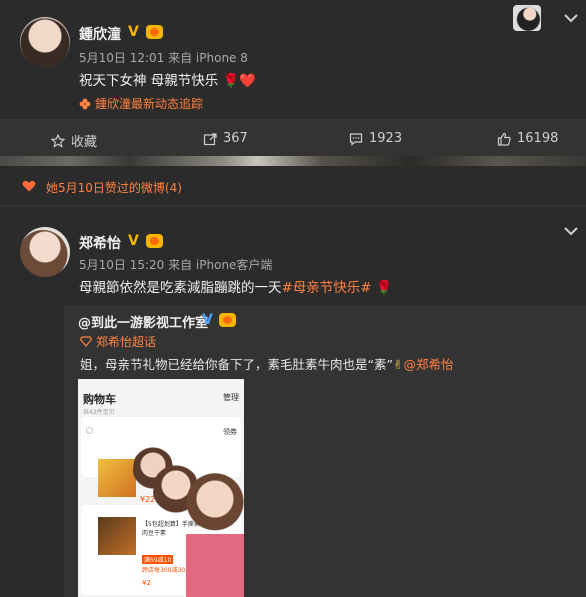  What do you see at coordinates (163, 58) in the screenshot?
I see `post-meta: 5月10日 12:01 来自 iPhone 8` at bounding box center [163, 58].